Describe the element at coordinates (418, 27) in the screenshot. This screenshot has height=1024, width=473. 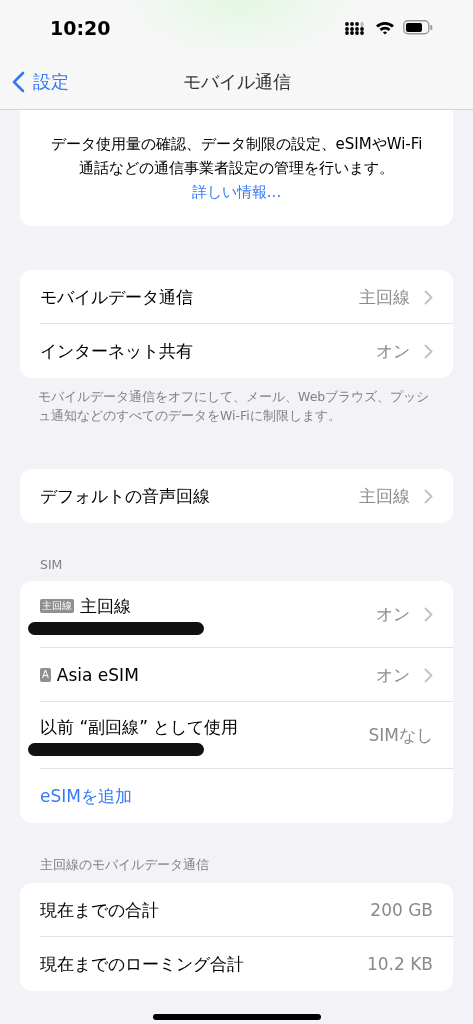
I see `battery-icon` at that location.